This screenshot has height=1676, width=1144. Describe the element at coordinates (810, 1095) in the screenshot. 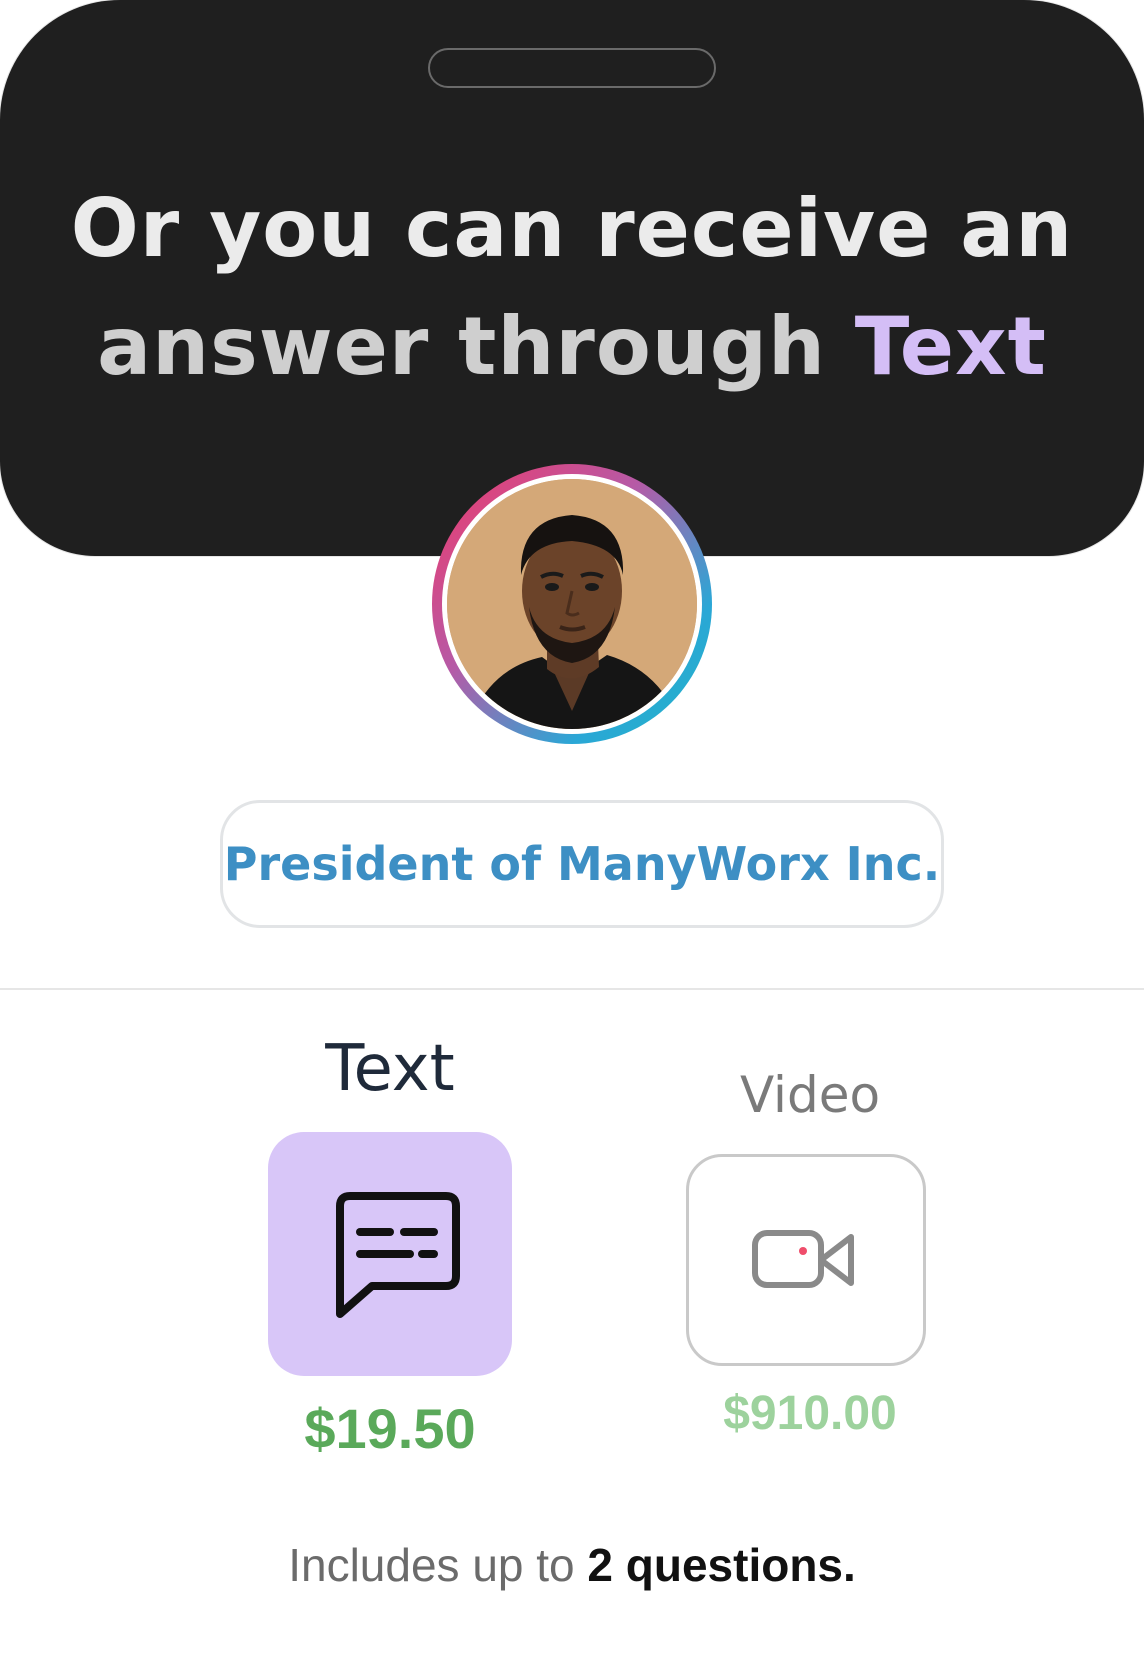

I see `option-video-label: Video` at that location.